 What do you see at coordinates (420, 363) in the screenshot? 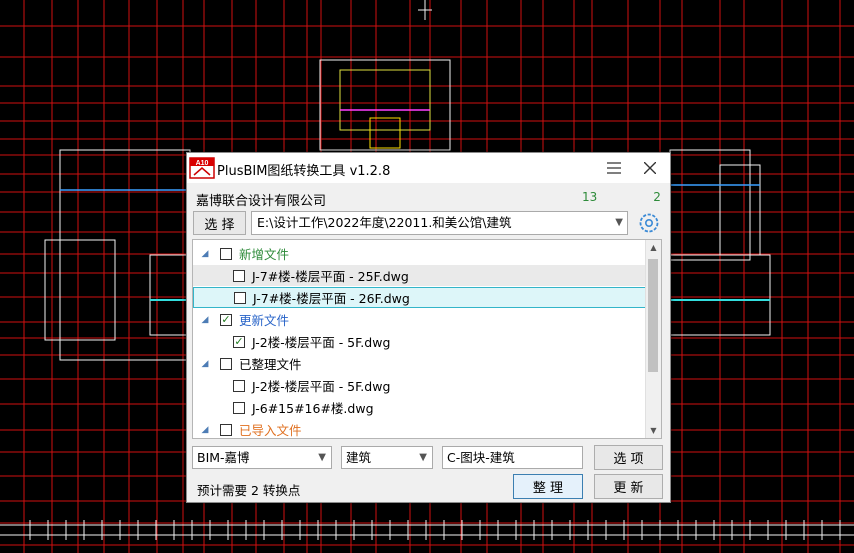
I see `tree-group-row: ◢ 已整理文件` at bounding box center [420, 363].